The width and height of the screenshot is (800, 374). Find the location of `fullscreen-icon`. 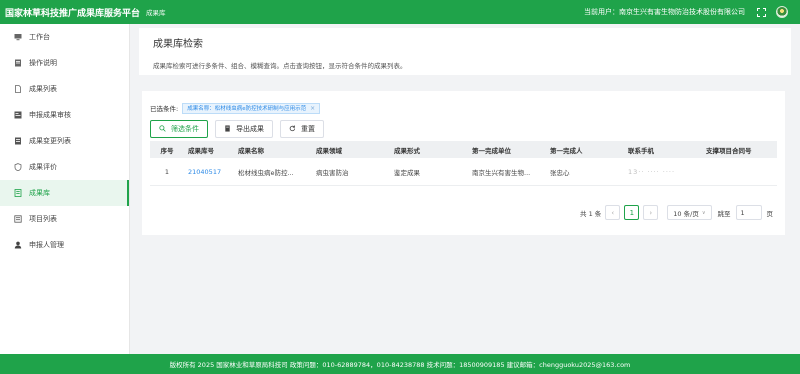

fullscreen-icon is located at coordinates (761, 12).